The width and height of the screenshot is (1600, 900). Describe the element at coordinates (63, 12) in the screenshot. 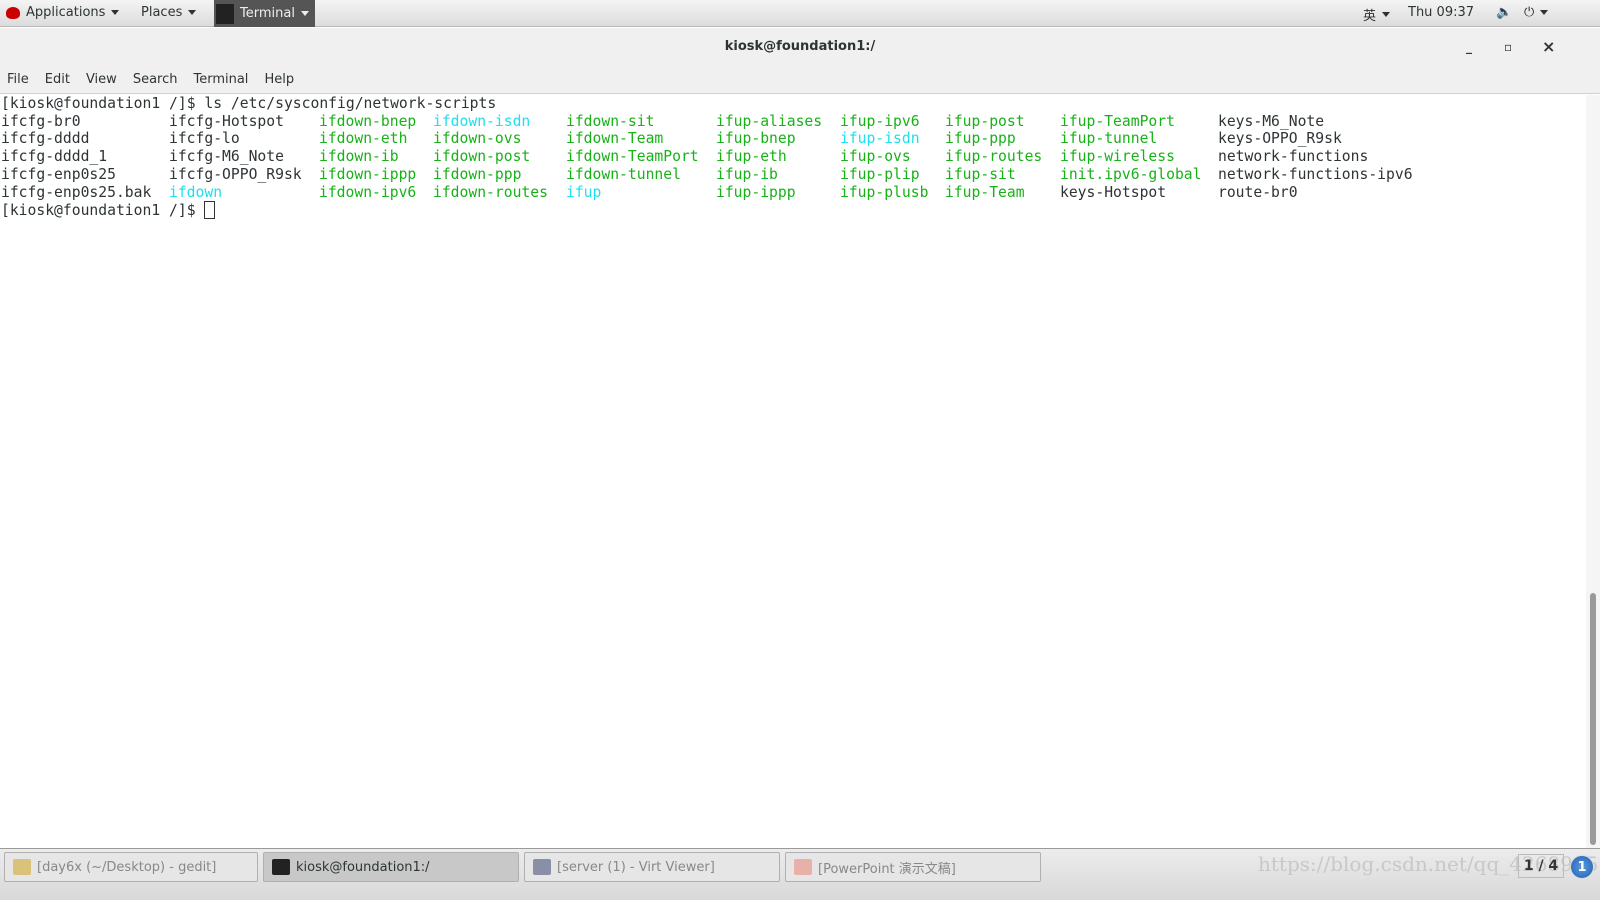

I see `applications-menu: Applications` at that location.